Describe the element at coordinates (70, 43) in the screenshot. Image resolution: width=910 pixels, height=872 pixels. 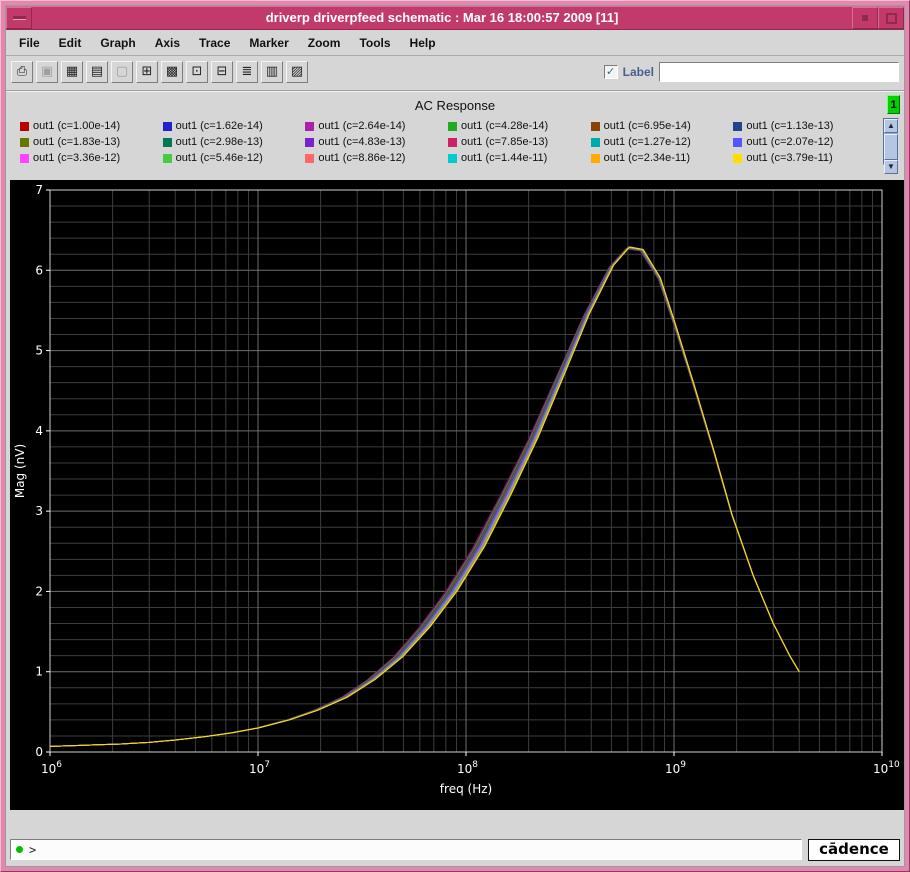
I see `menu-edit: Edit` at that location.